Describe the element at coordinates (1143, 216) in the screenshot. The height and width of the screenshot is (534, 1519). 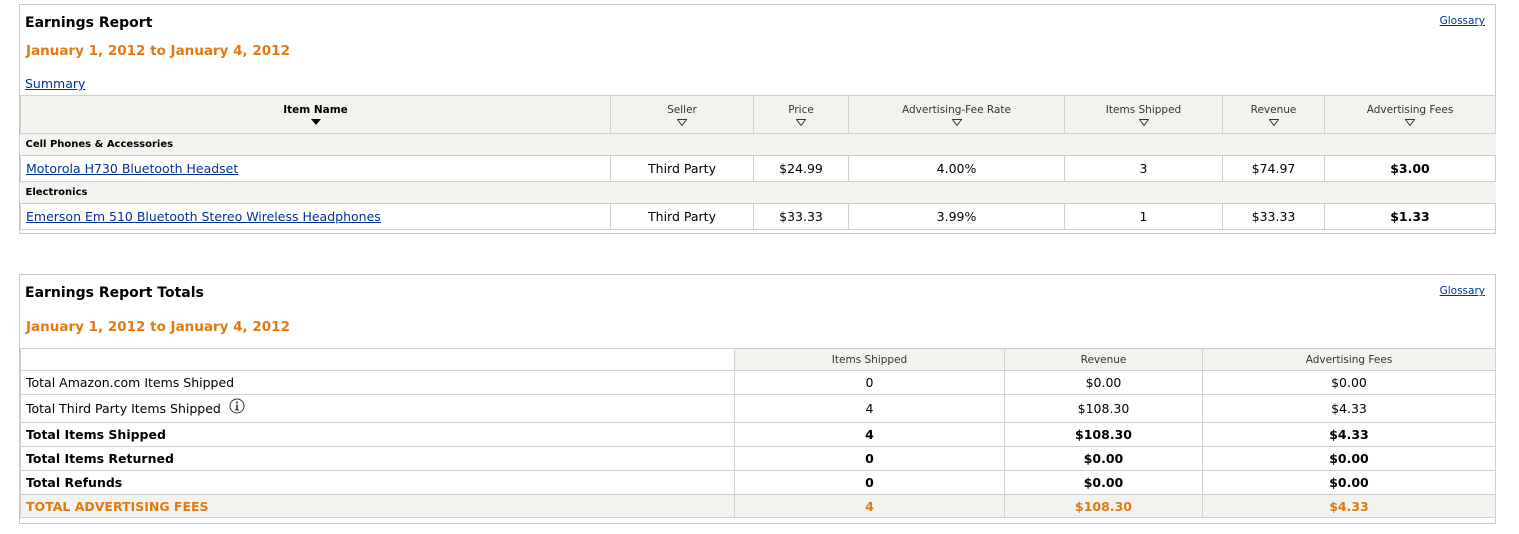
I see `items-shipped-cell: 1` at that location.